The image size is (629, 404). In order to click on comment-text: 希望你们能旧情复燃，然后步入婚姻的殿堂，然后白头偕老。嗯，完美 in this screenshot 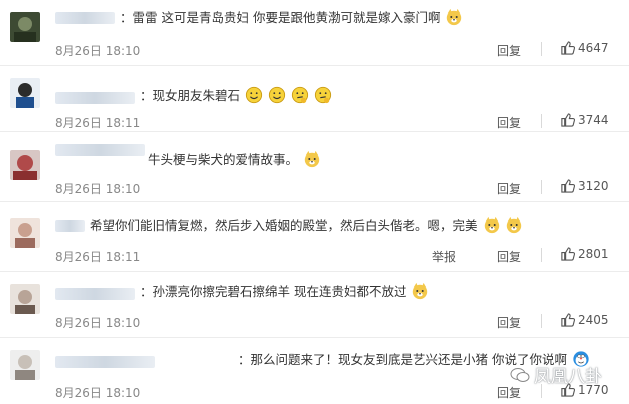, I will do `click(306, 226)`.